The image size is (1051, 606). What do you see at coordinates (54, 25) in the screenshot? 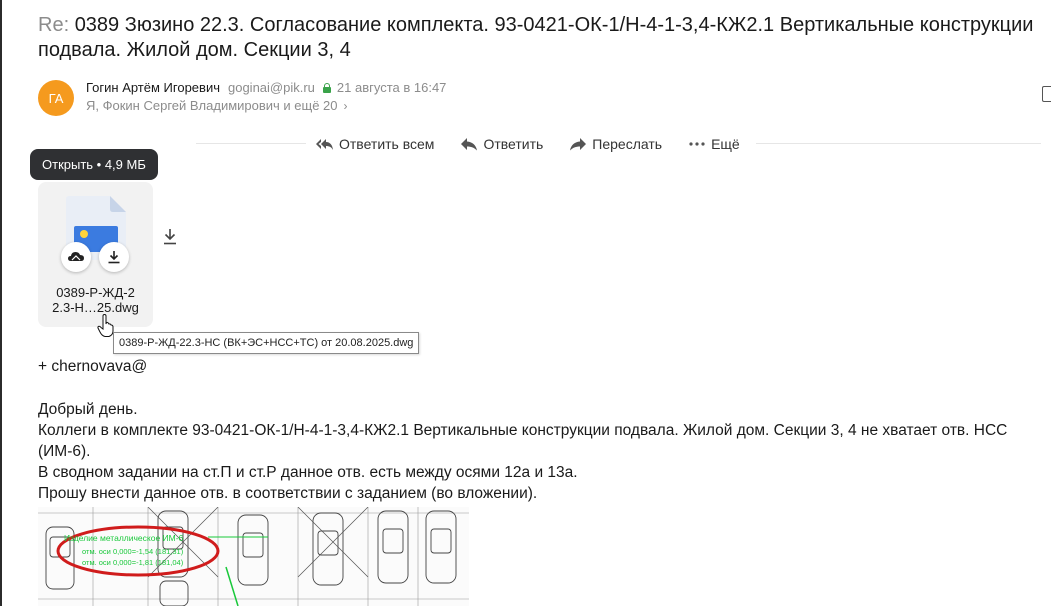
I see `subject-prefix: Re:` at bounding box center [54, 25].